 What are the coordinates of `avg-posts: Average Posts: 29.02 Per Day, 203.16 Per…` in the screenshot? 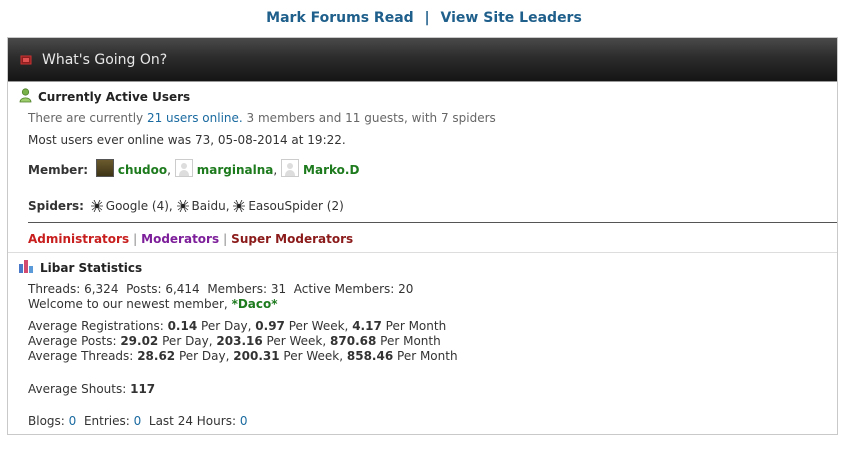 It's located at (234, 341).